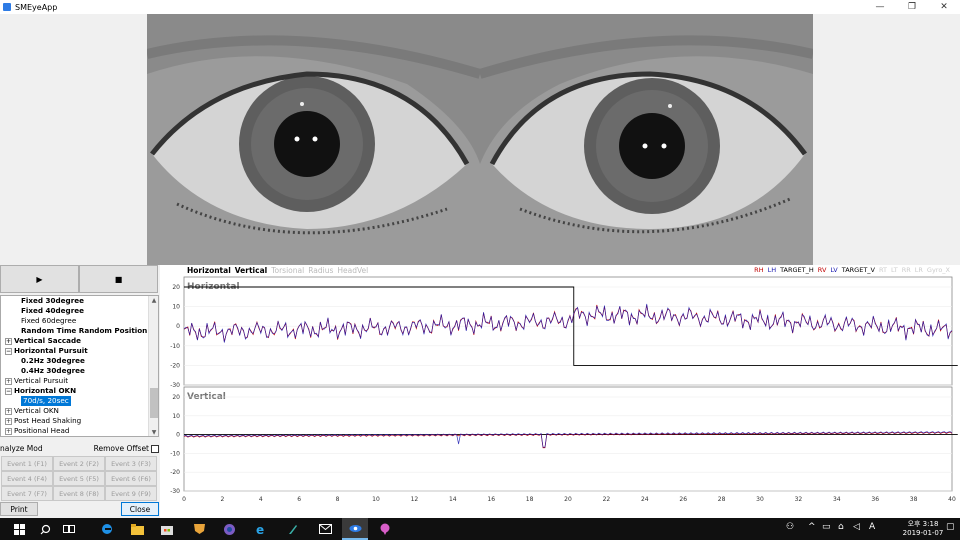 This screenshot has height=540, width=960. What do you see at coordinates (153, 301) in the screenshot?
I see `scroll-up-icon: ▲` at bounding box center [153, 301].